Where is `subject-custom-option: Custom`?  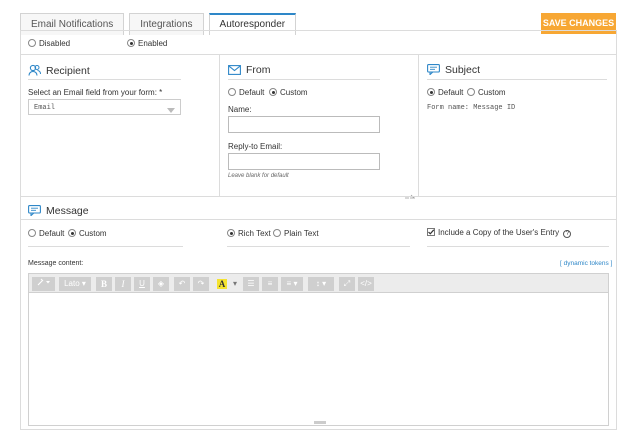 subject-custom-option: Custom is located at coordinates (486, 92).